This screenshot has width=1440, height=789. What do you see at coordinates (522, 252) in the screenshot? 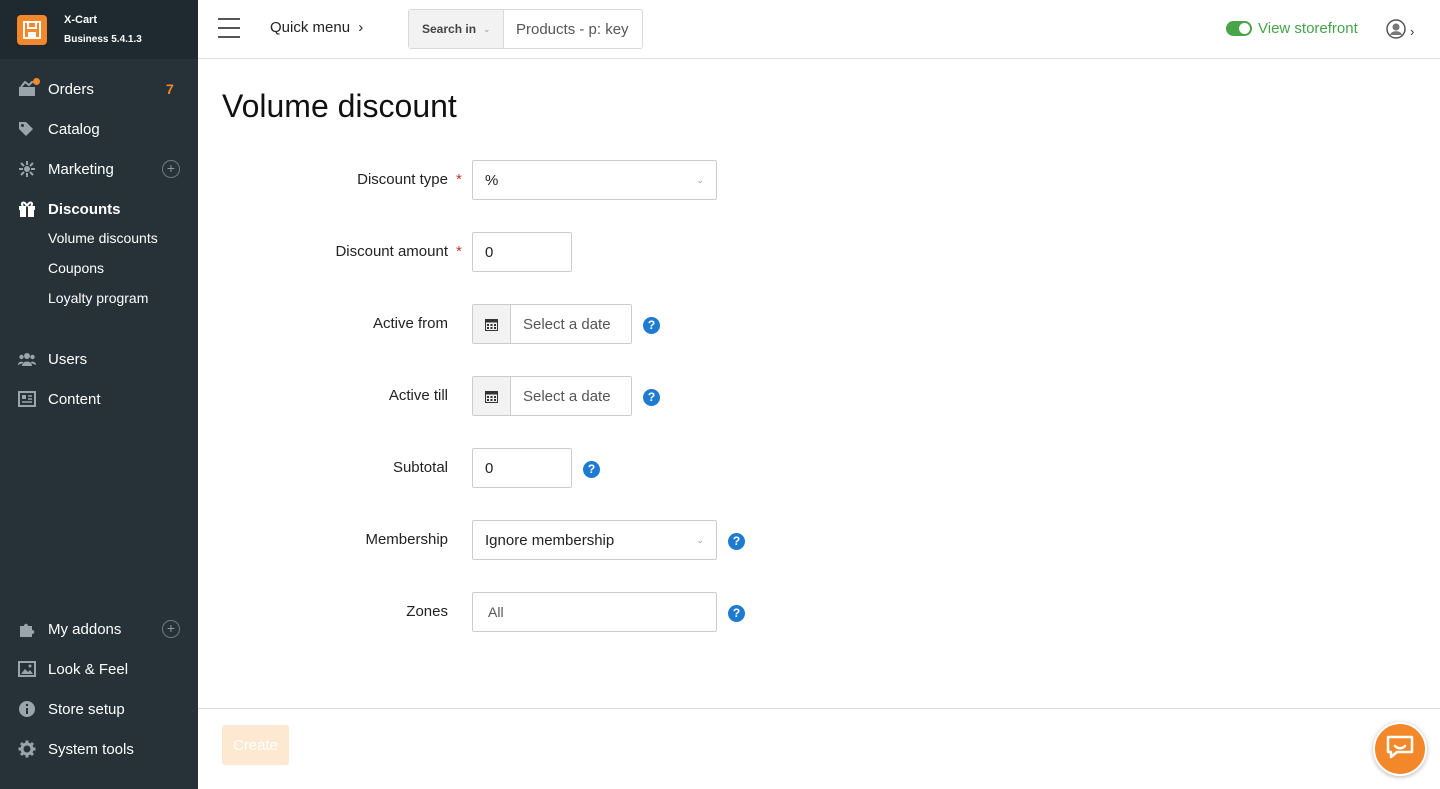
I see `discount-amount-input: 0` at bounding box center [522, 252].